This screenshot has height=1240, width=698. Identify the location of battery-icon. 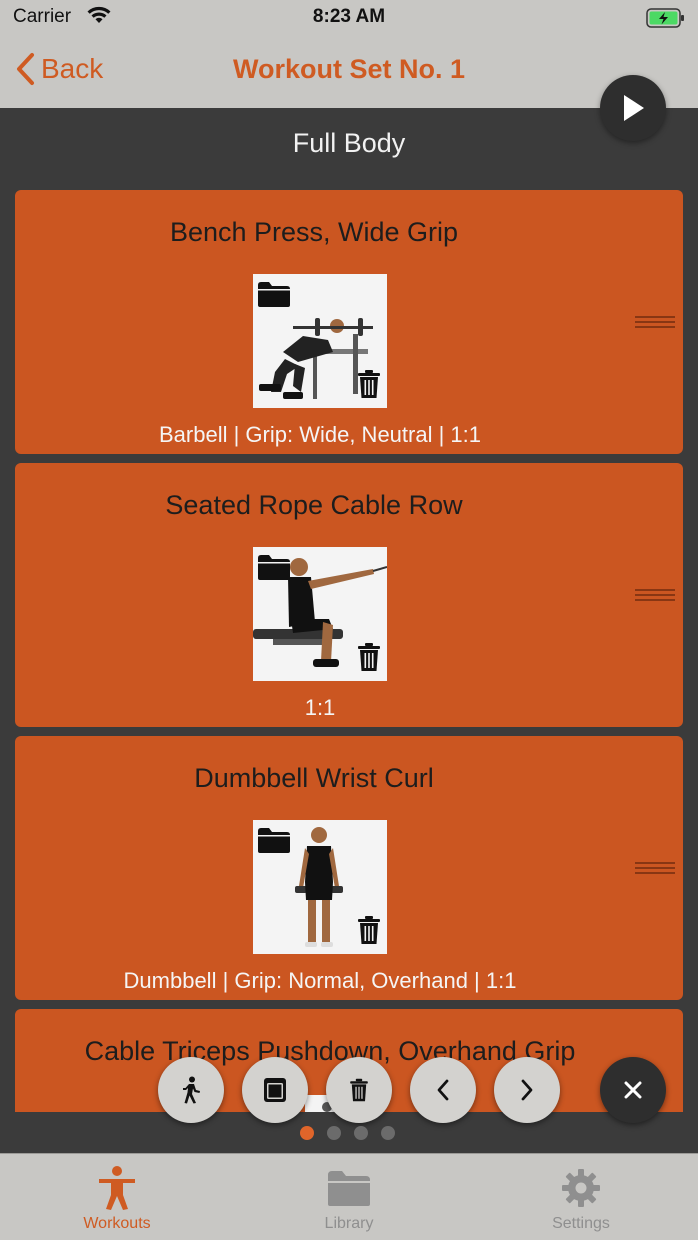
(666, 20).